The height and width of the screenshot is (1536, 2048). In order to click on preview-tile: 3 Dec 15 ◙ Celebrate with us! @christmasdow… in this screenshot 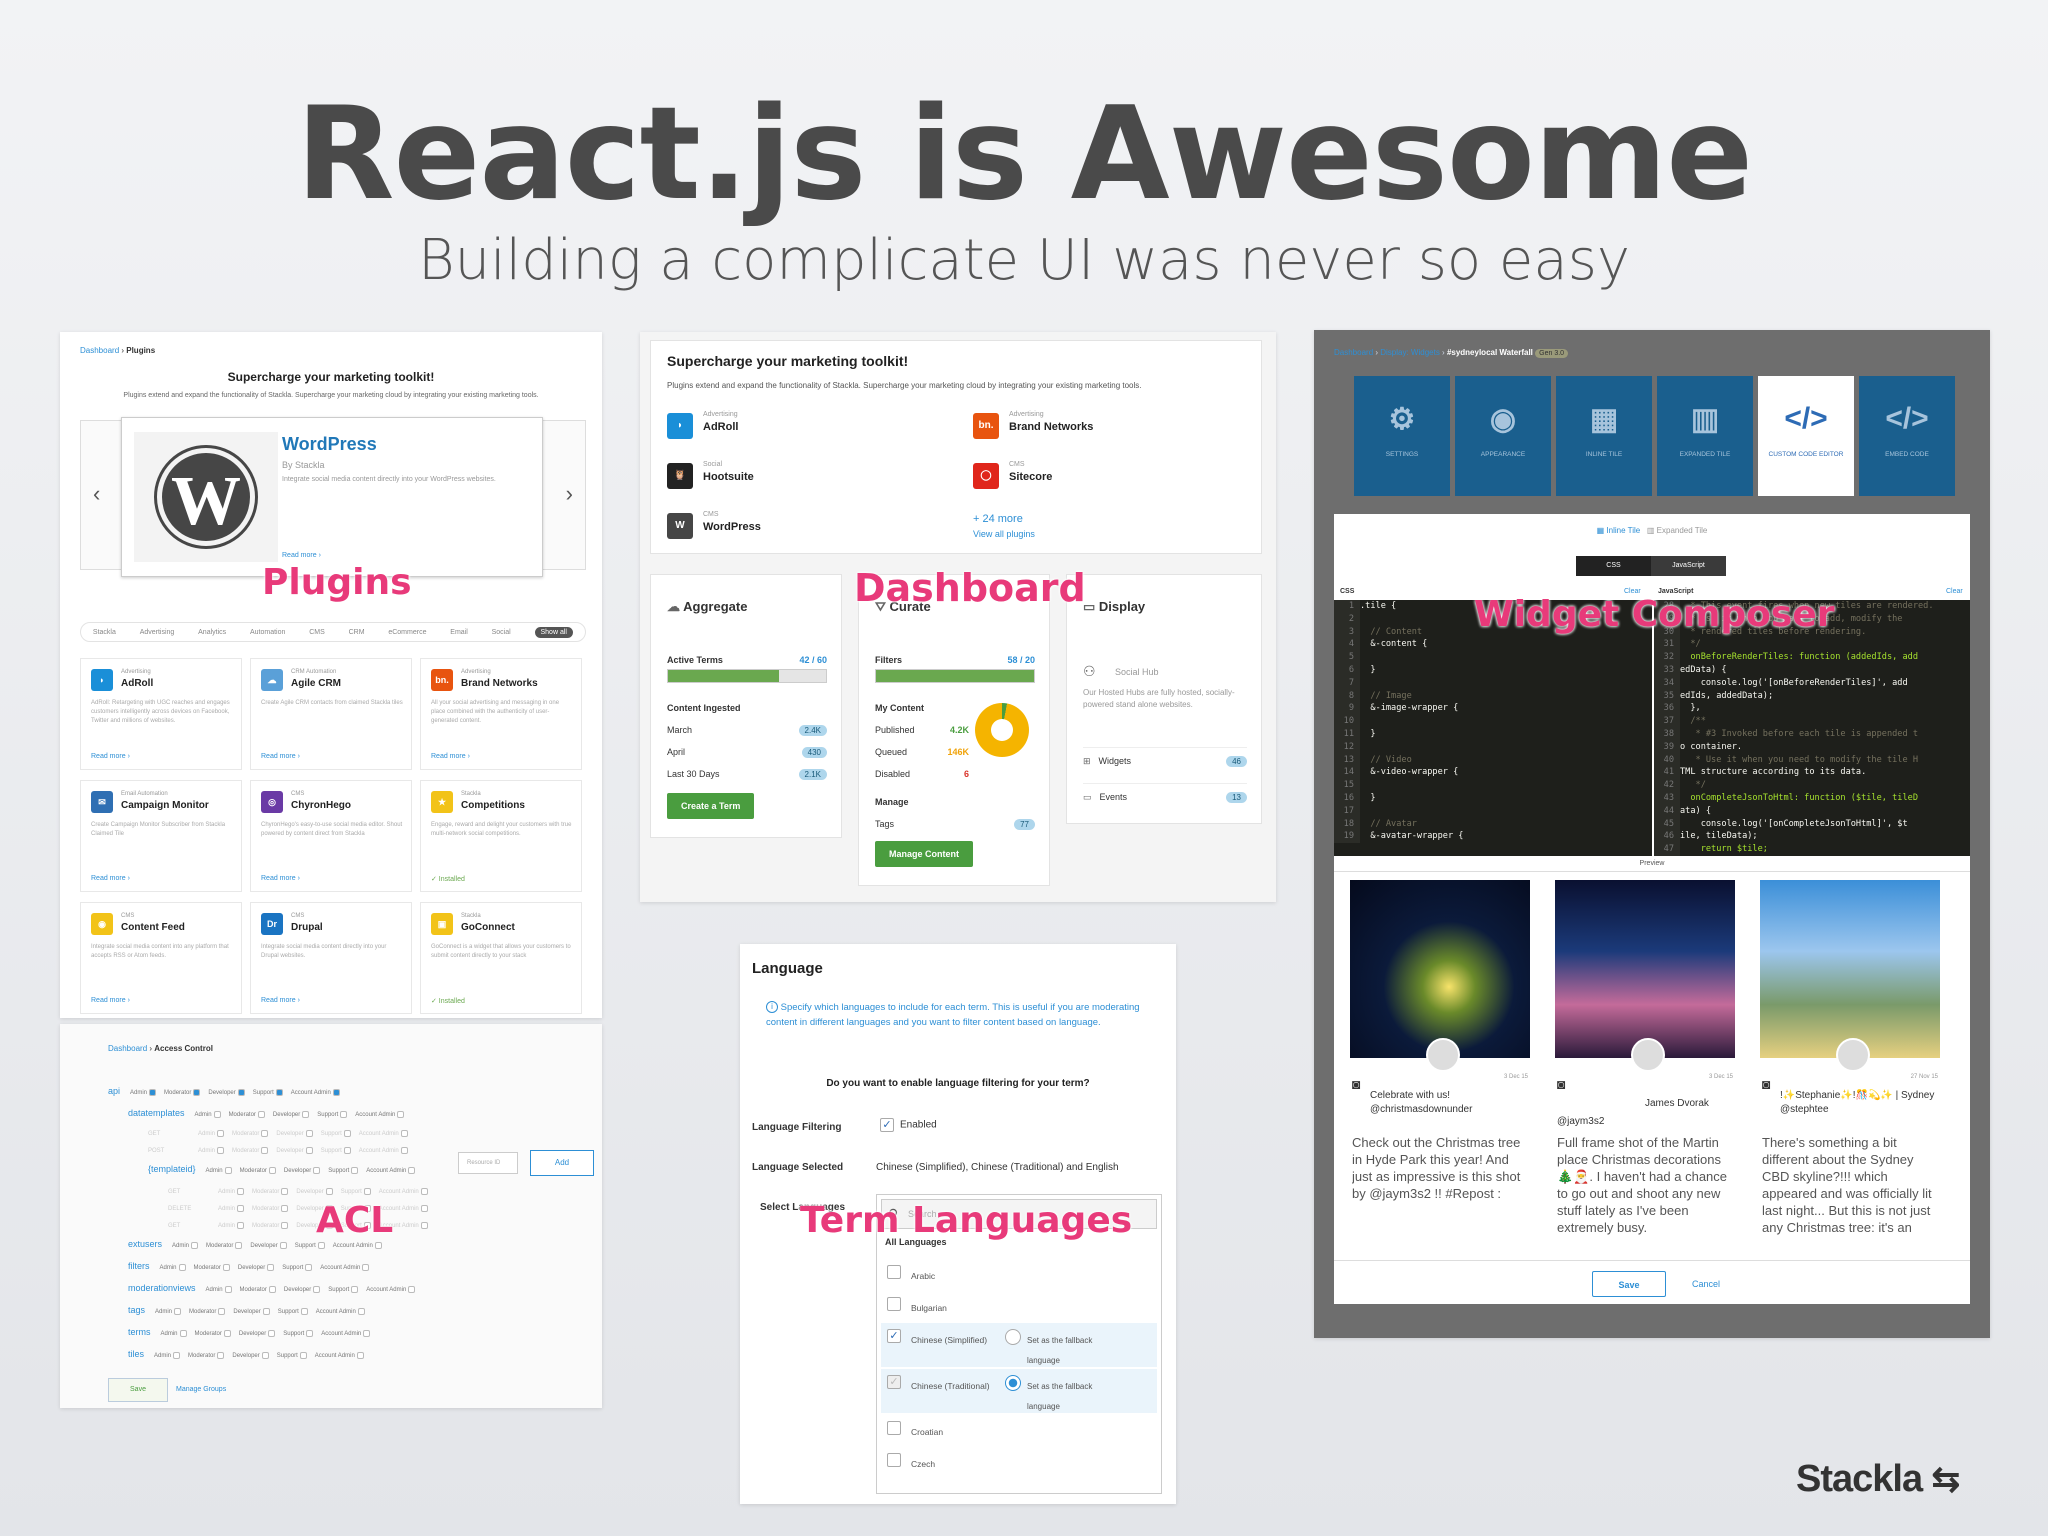, I will do `click(1440, 1068)`.